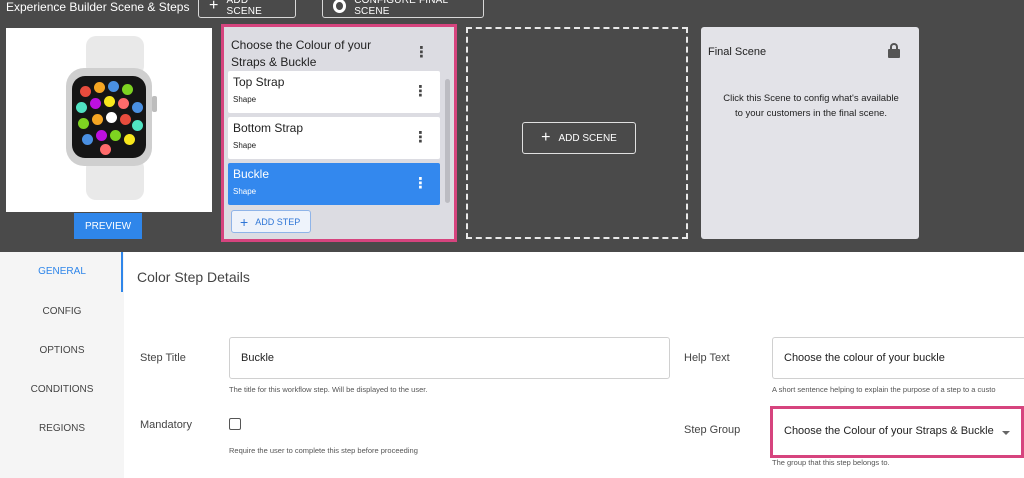 The width and height of the screenshot is (1024, 478). I want to click on add-scene-label: ADD SCENE, so click(587, 138).